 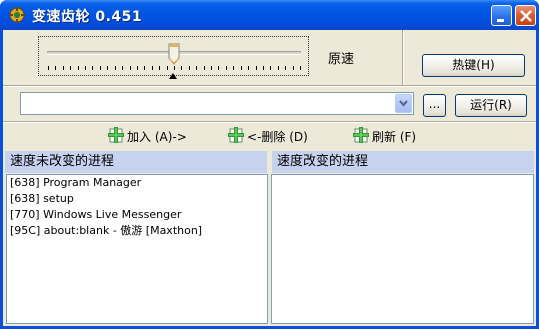 I want to click on unchanged-panel-header: 速度未改变的进程, so click(x=136, y=162).